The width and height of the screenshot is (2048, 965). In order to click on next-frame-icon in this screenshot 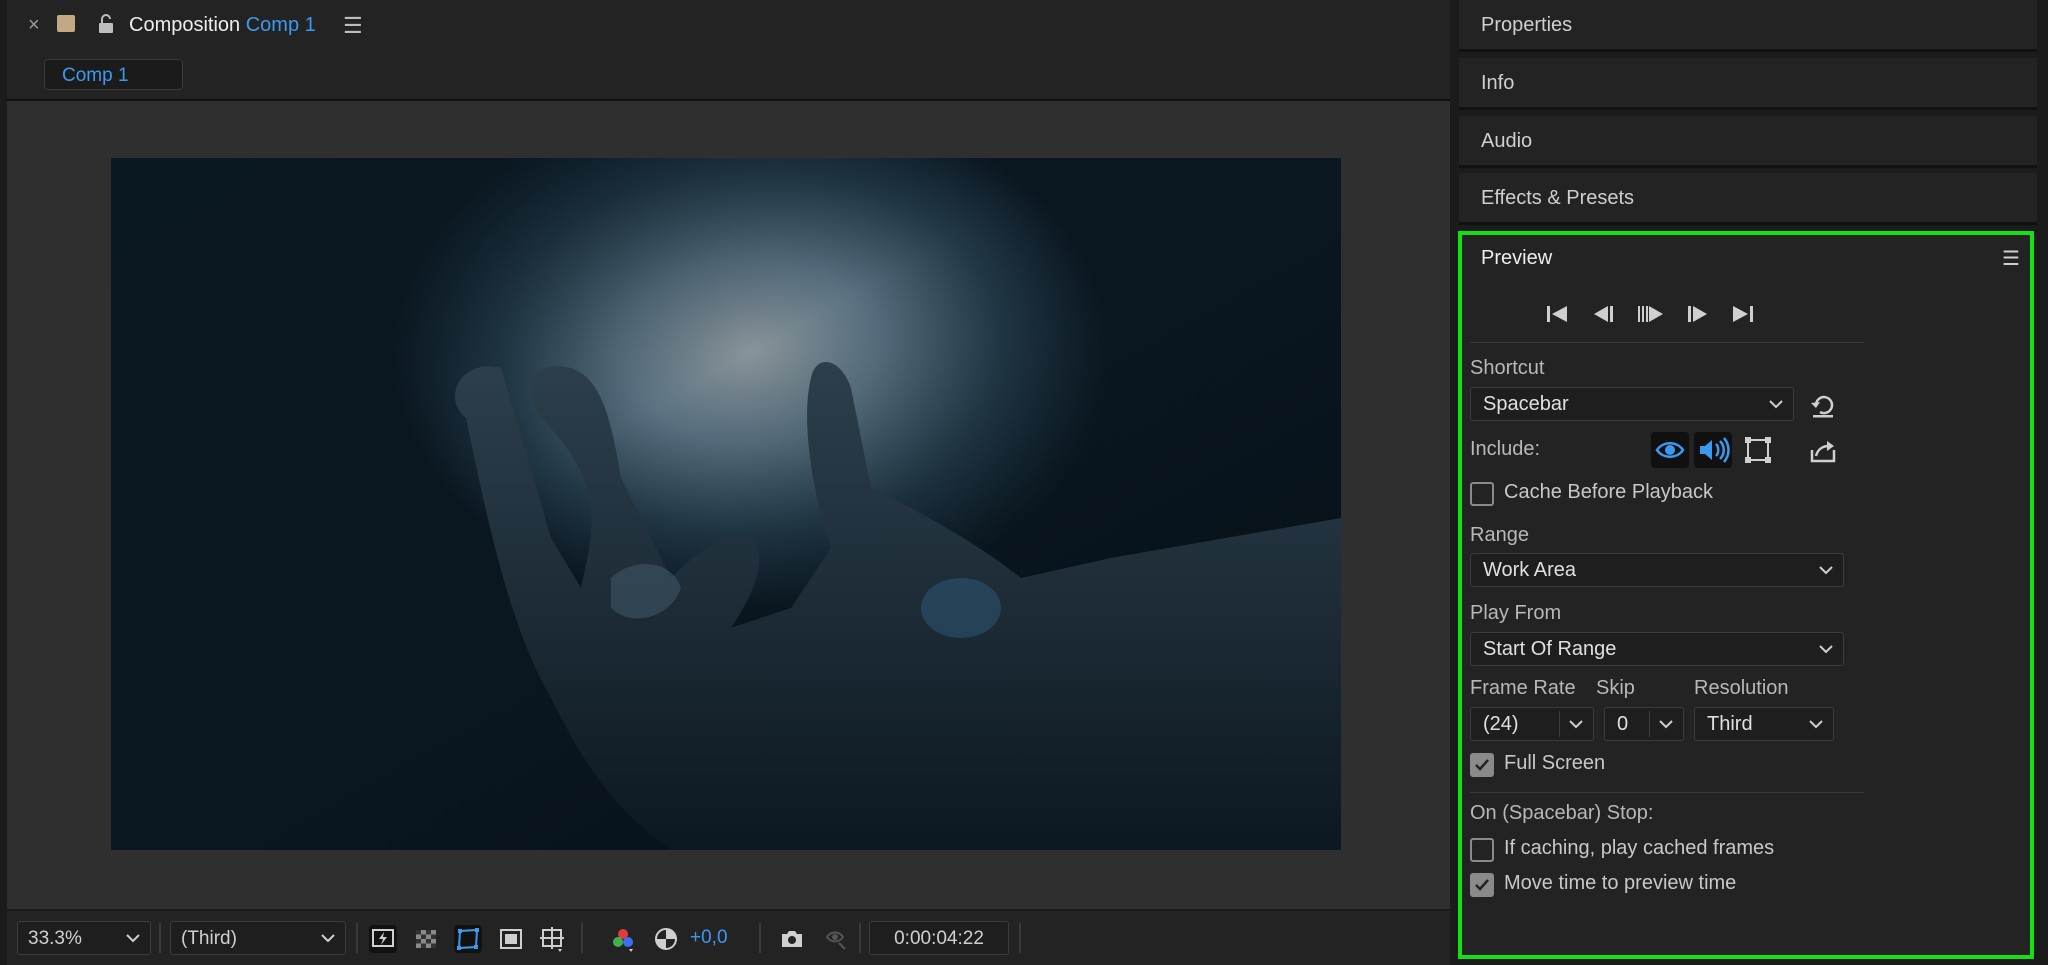, I will do `click(1697, 314)`.